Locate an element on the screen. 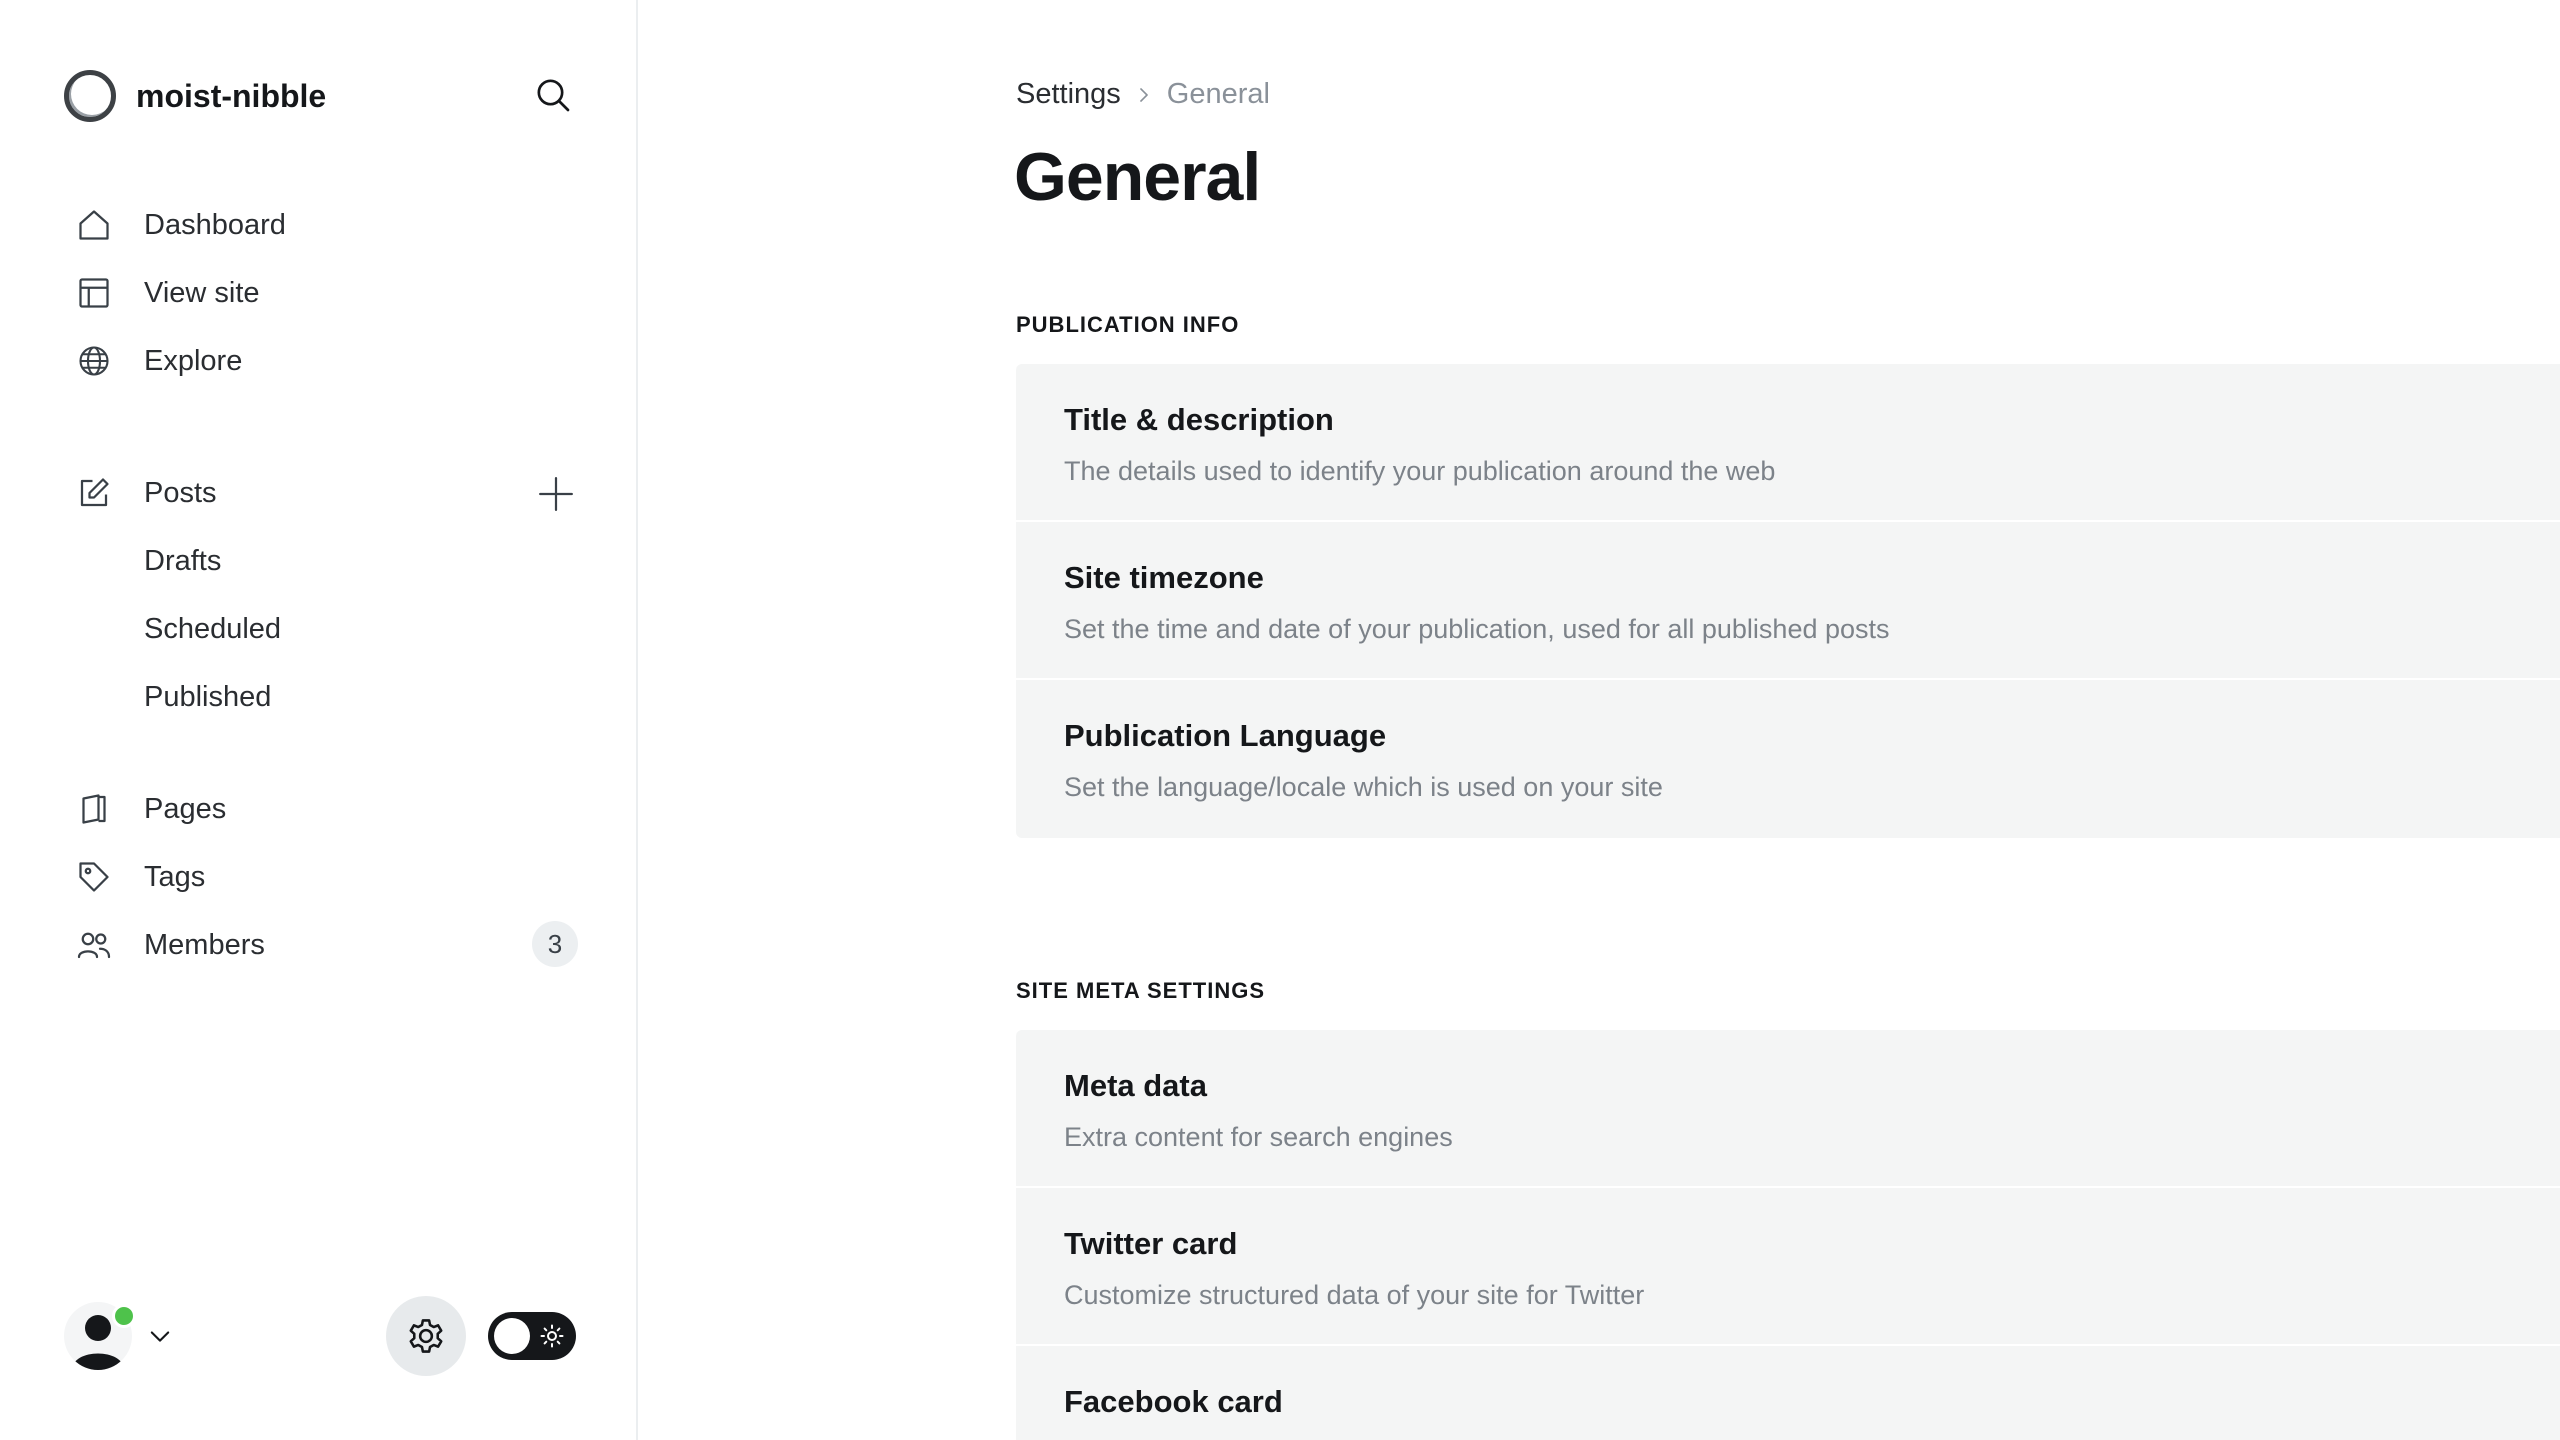 The height and width of the screenshot is (1440, 2560). nav-tags: Tags is located at coordinates (326, 877).